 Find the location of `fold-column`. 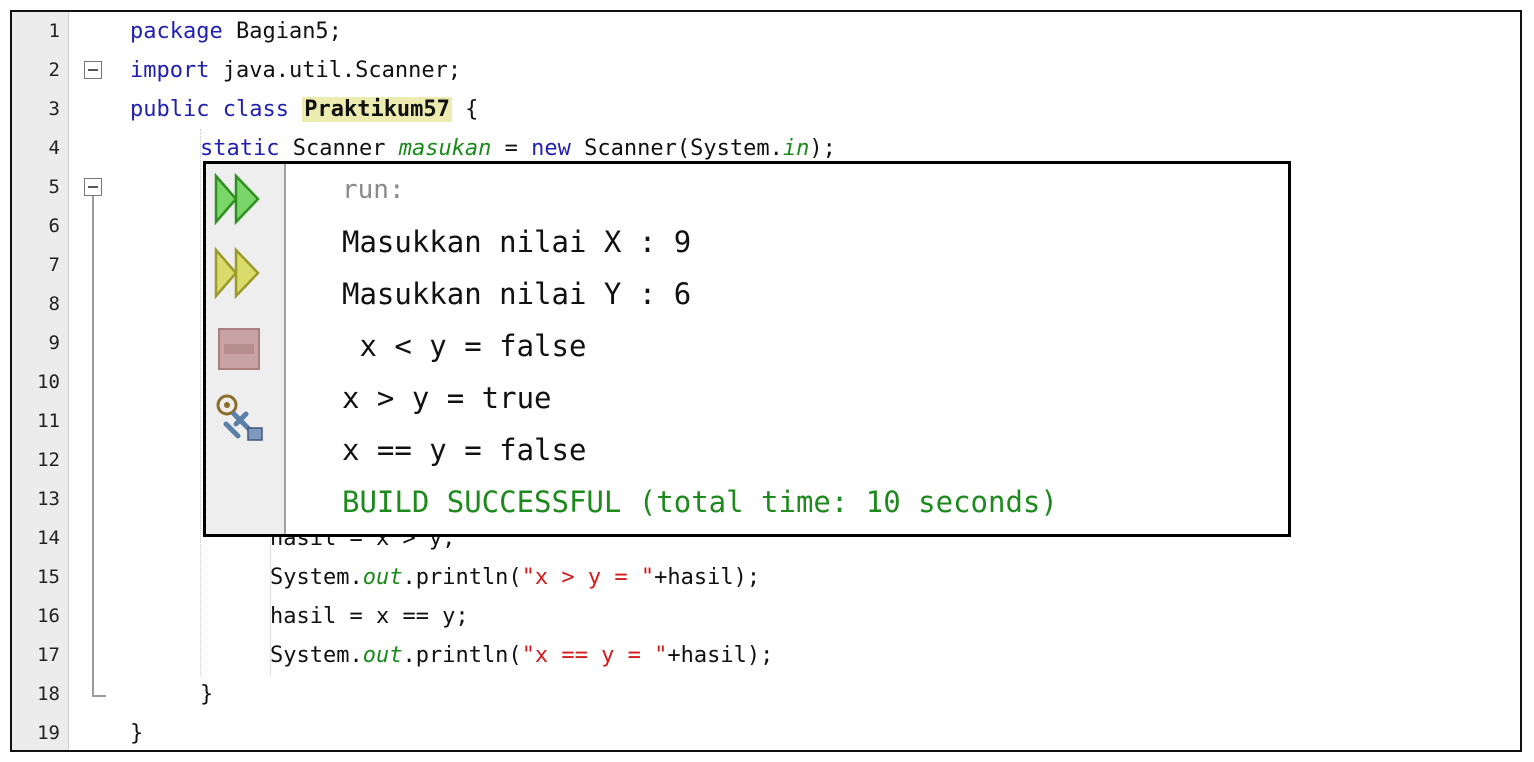

fold-column is located at coordinates (94, 381).